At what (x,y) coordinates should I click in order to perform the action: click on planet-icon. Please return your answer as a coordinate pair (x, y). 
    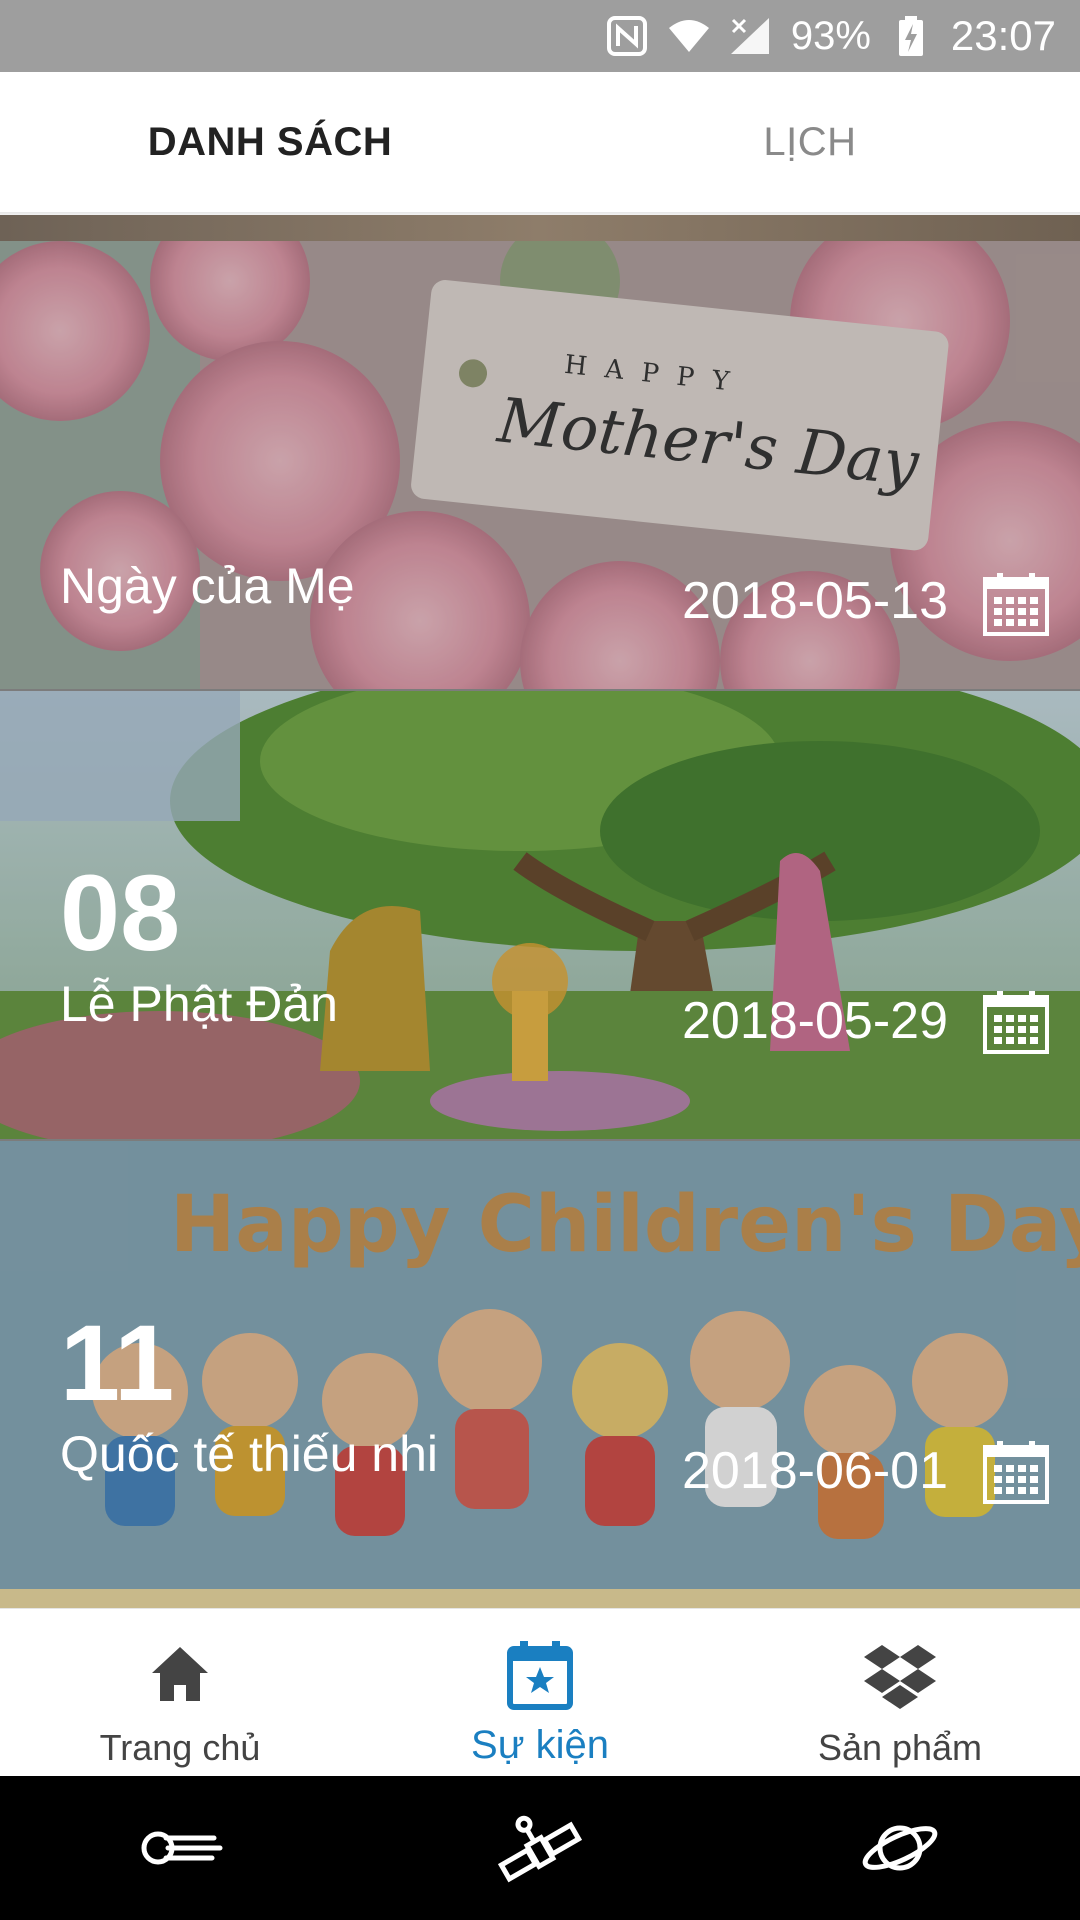
    Looking at the image, I should click on (900, 1848).